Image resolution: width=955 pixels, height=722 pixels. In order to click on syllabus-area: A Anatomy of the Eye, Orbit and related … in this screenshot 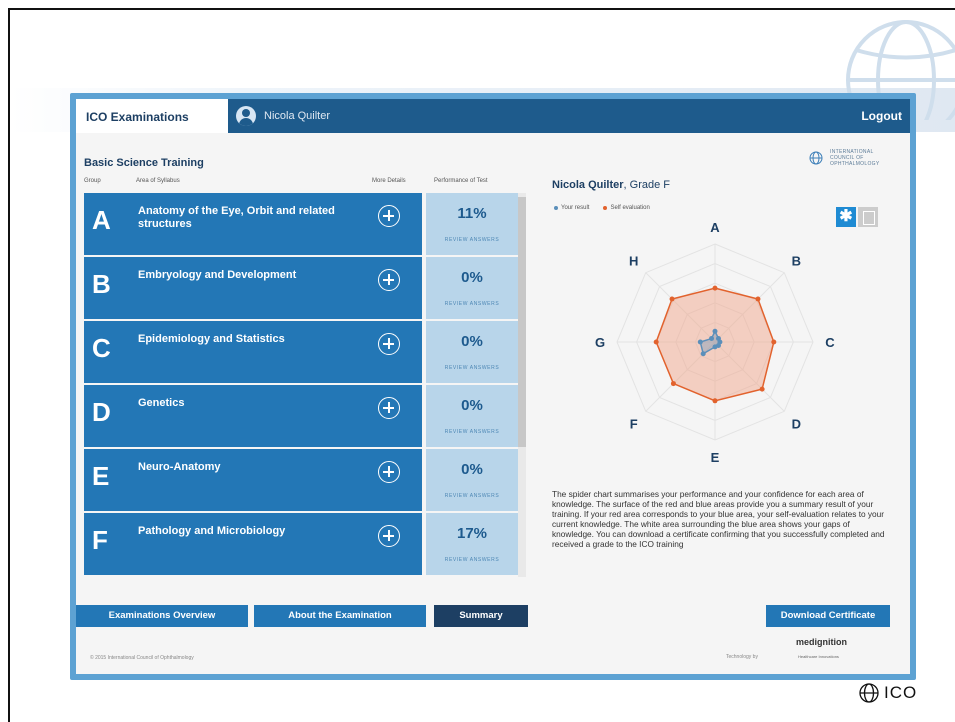, I will do `click(253, 224)`.